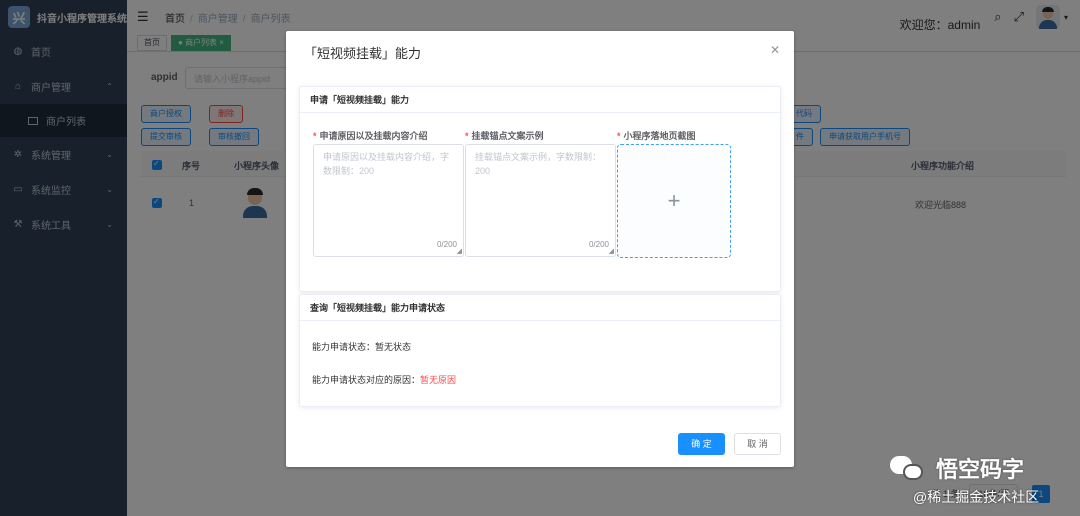  What do you see at coordinates (538, 164) in the screenshot?
I see `anchor-text-placeholder: 挂载锚点文案示例，字数限制：200` at bounding box center [538, 164].